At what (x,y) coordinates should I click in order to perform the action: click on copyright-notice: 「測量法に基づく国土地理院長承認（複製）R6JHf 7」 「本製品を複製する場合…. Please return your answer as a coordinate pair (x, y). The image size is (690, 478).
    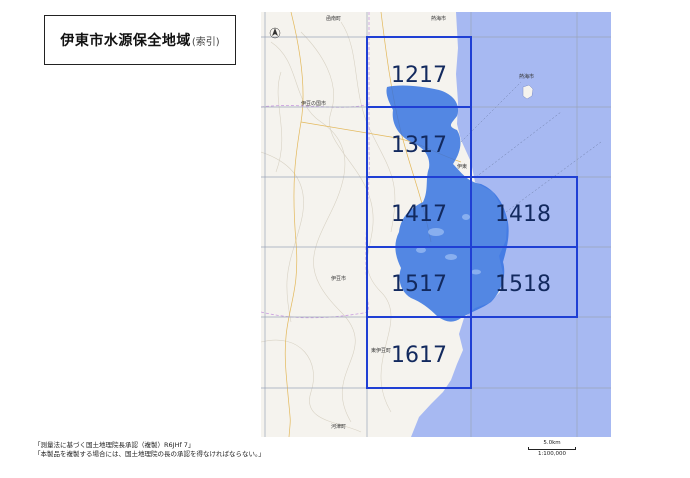
    Looking at the image, I should click on (149, 450).